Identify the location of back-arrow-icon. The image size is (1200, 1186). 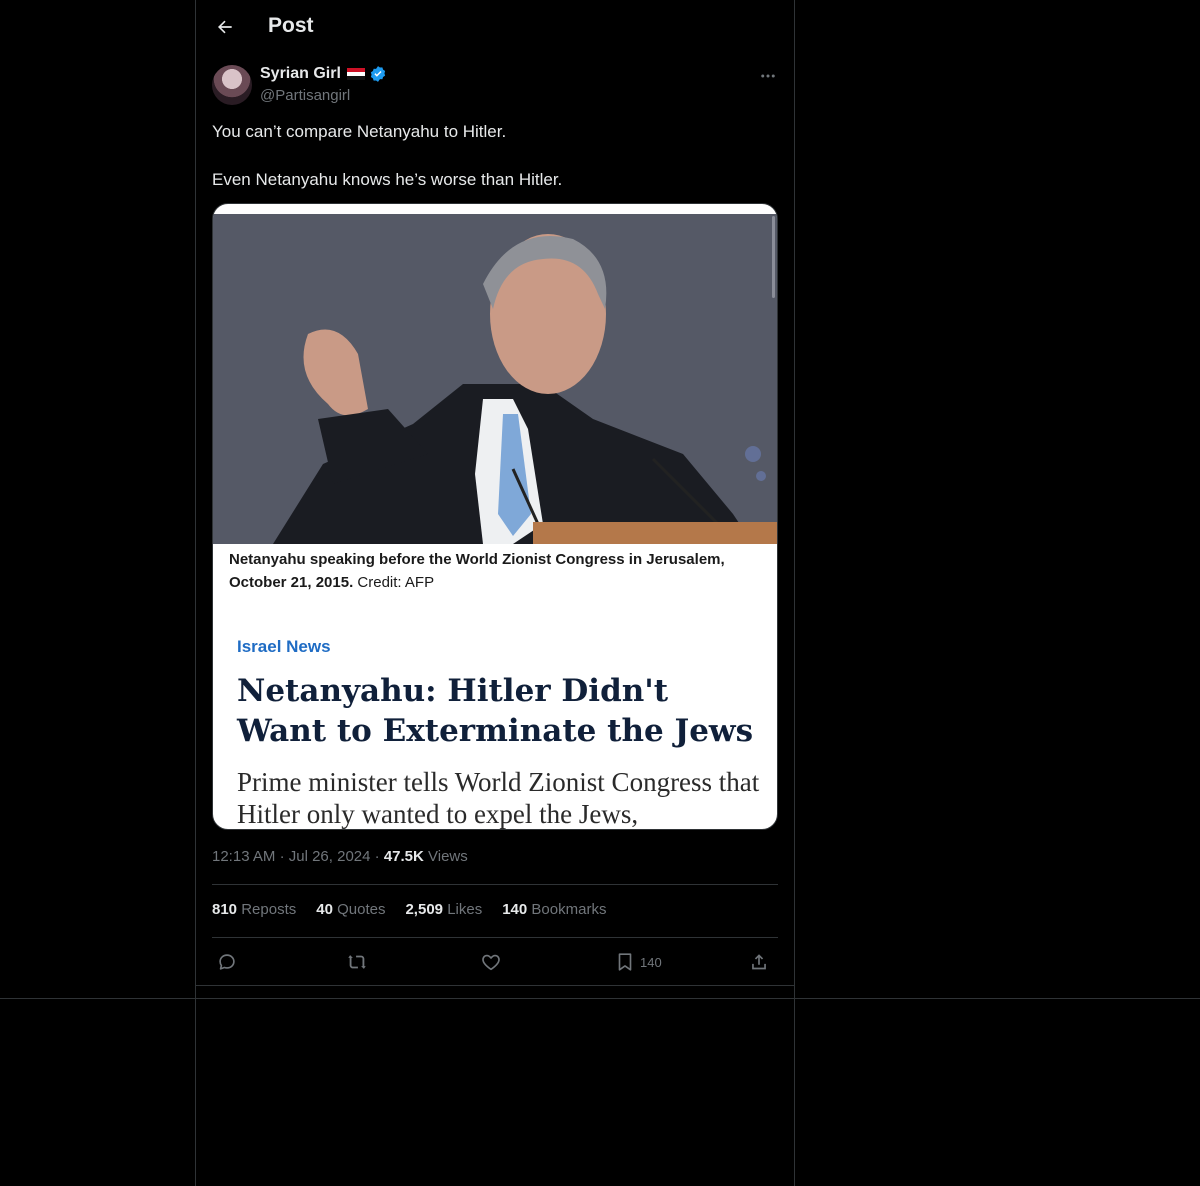
(225, 27).